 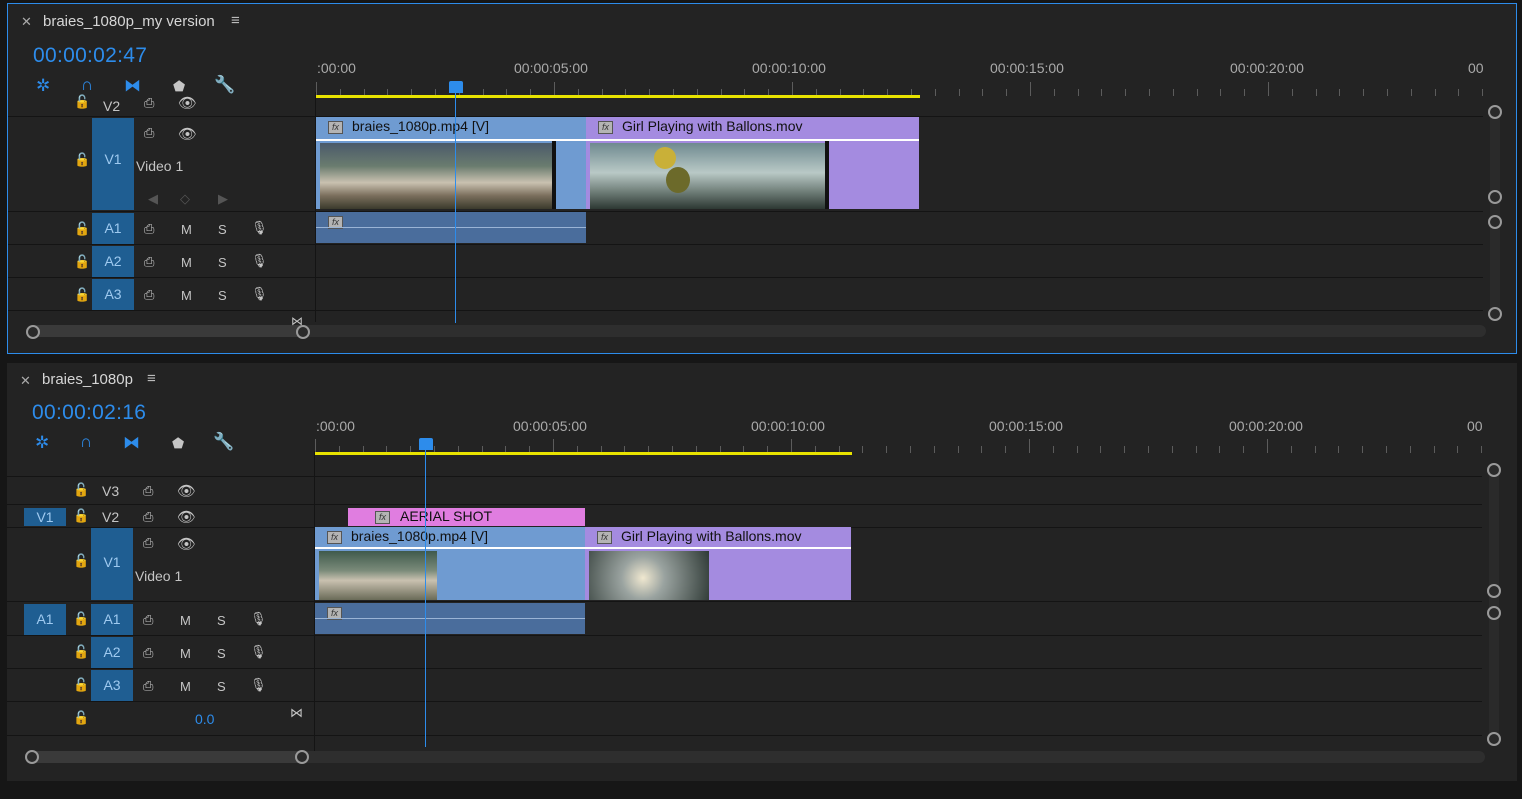 I want to click on scroll-handle-left, so click(x=32, y=757).